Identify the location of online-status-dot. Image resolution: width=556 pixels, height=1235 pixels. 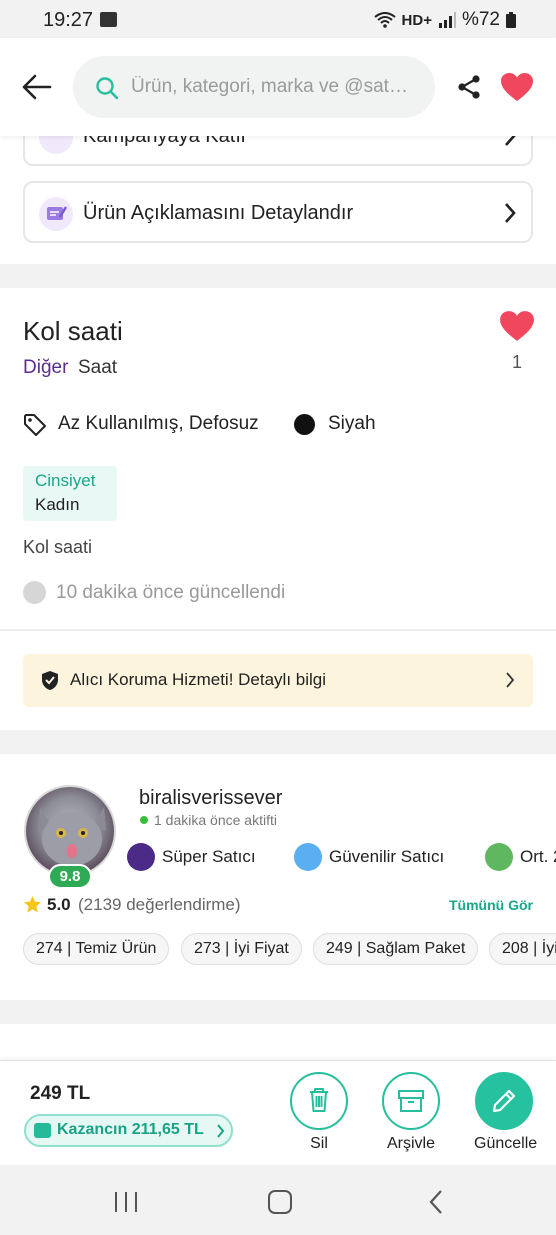
(144, 820).